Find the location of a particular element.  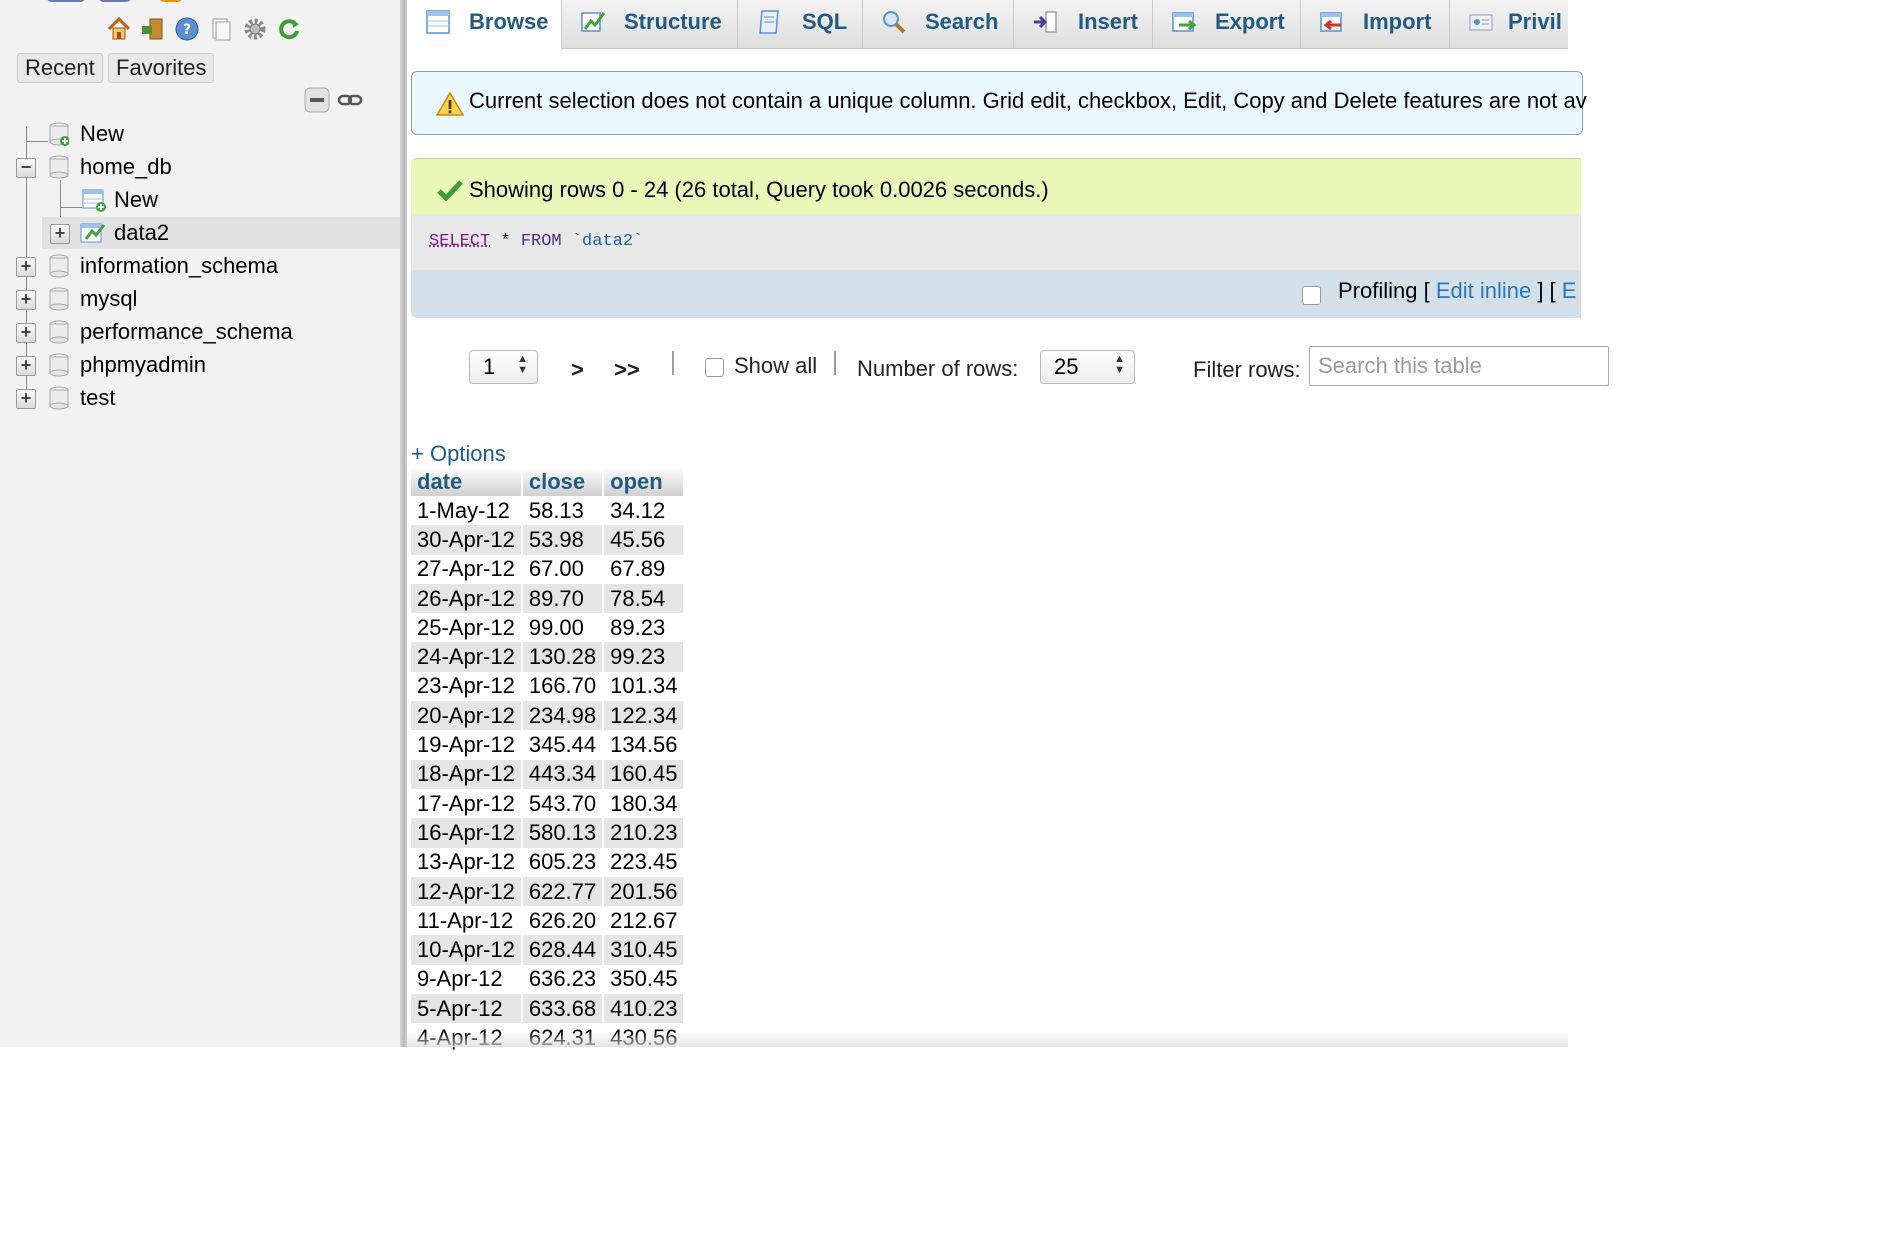

tab-privileges: Privil is located at coordinates (1520, 24).